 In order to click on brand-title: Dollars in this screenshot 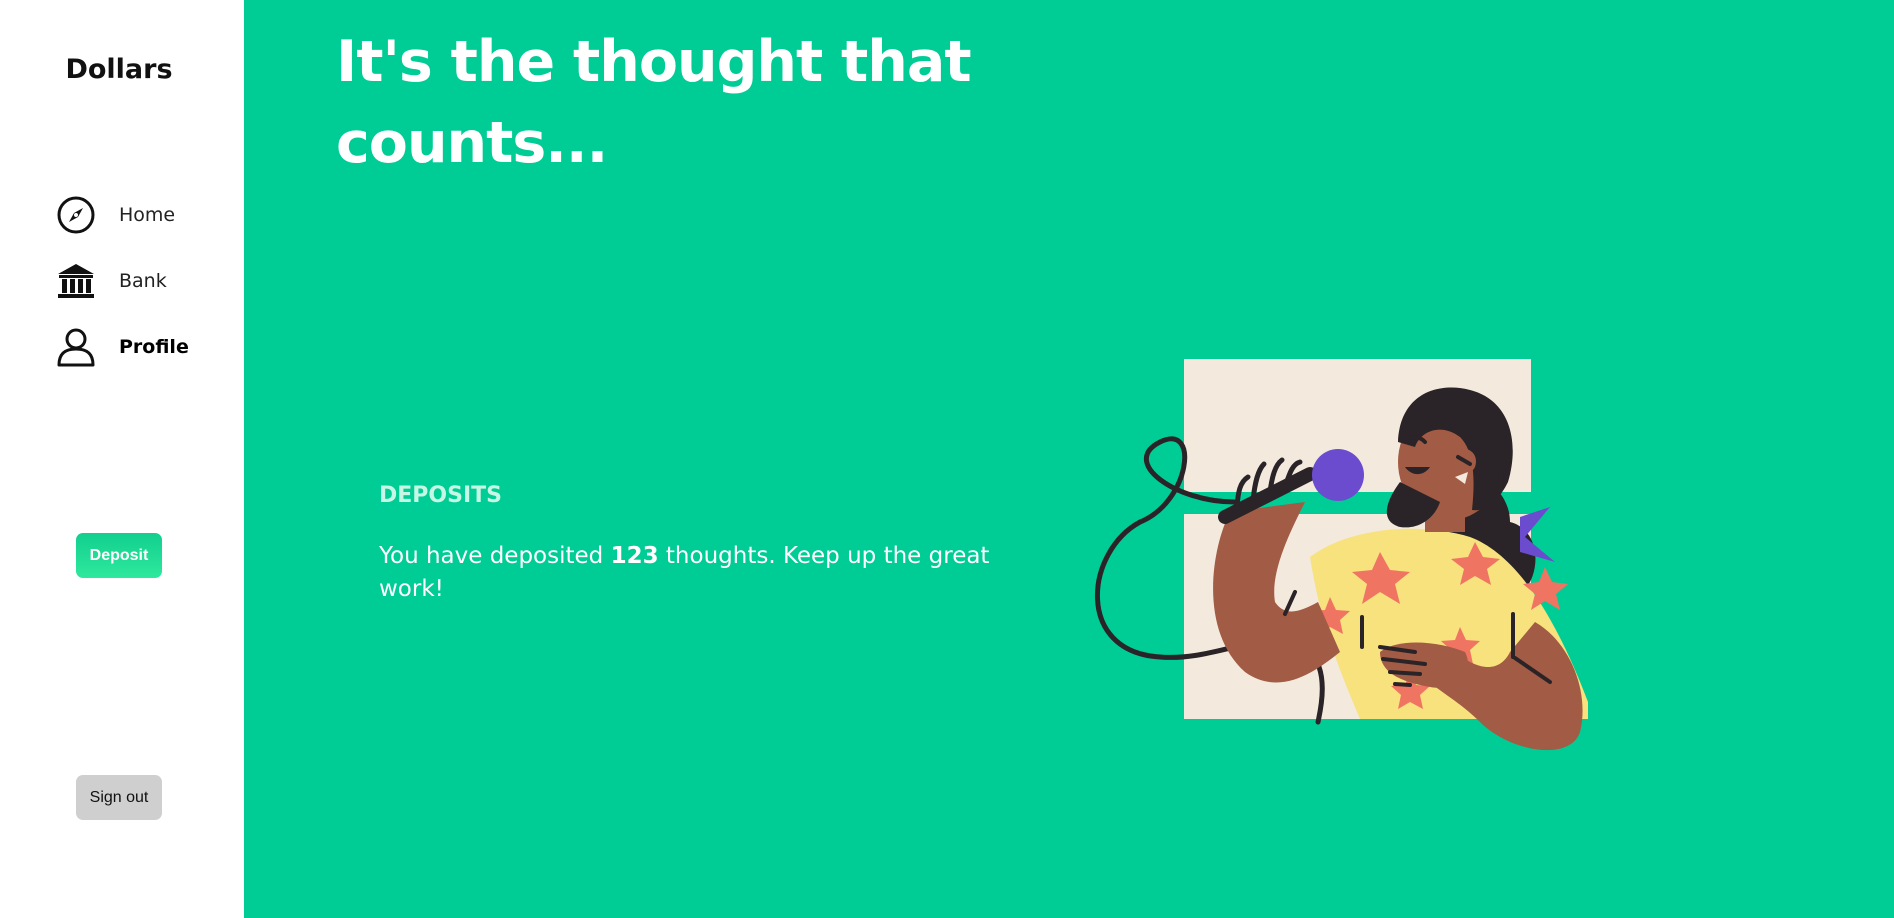, I will do `click(119, 69)`.